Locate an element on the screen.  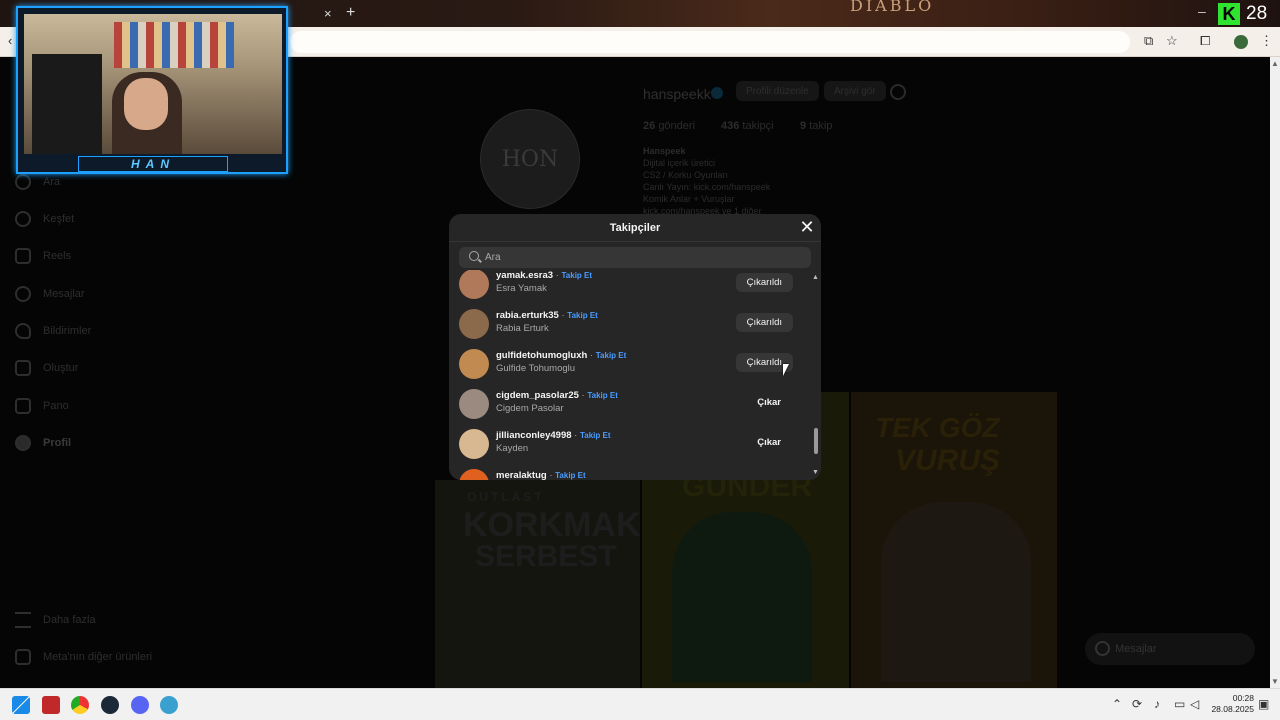
search-input is located at coordinates (645, 257).